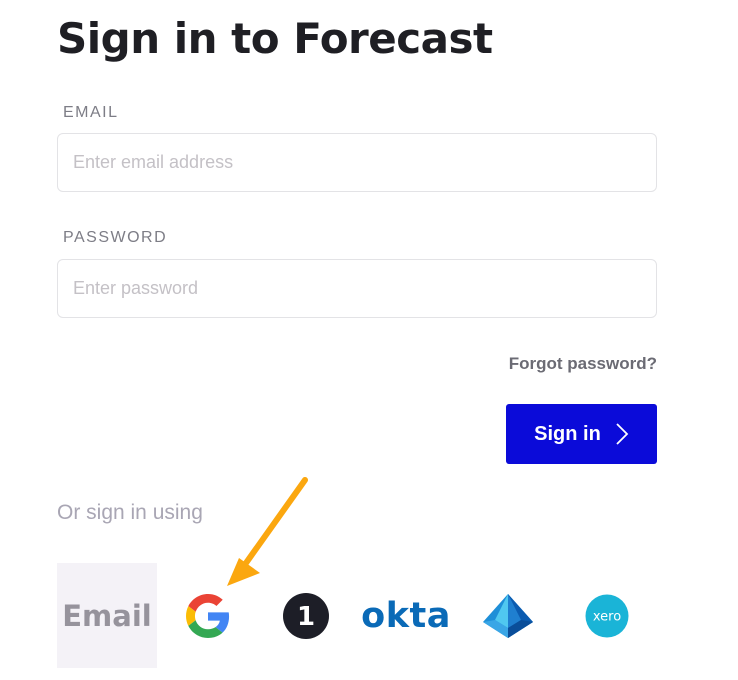 The image size is (738, 680). I want to click on xero-icon: xero, so click(607, 615).